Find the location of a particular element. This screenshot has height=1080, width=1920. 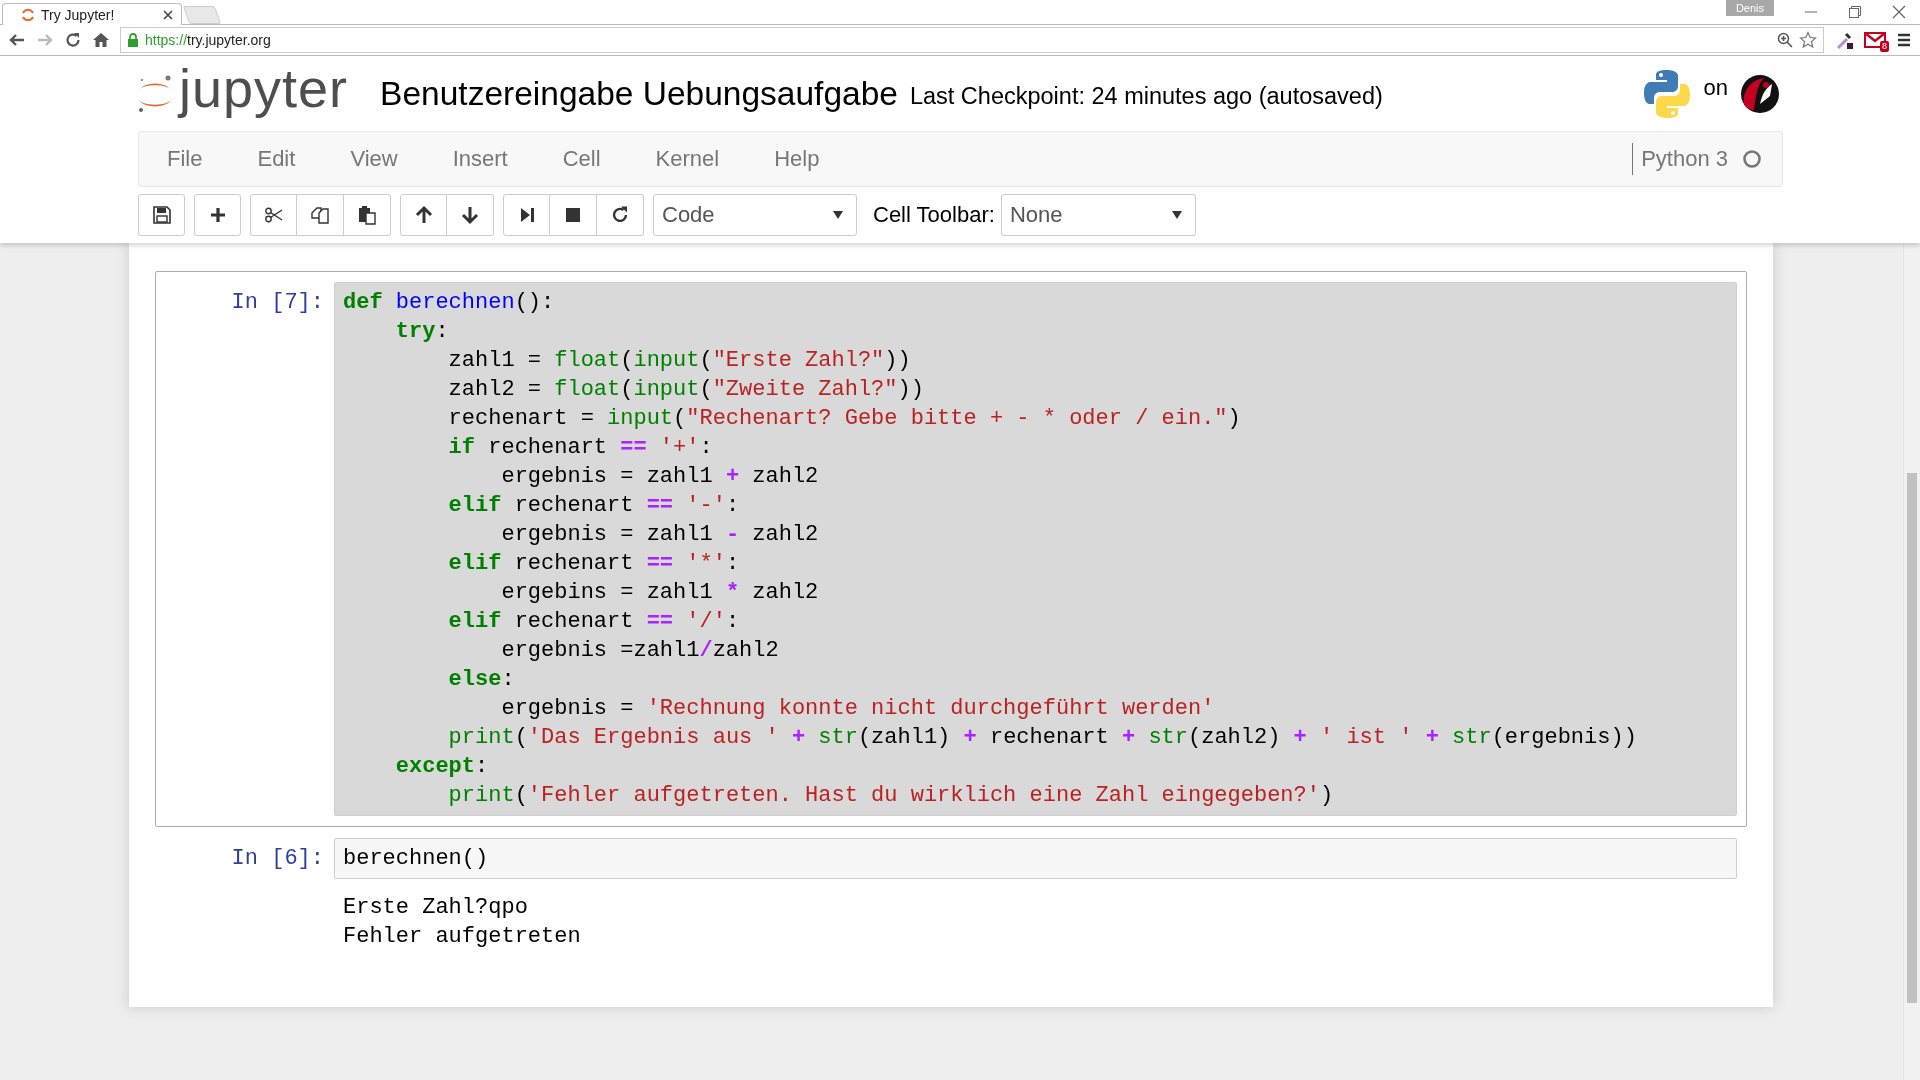

mail-extension-button: 8 is located at coordinates (1875, 40).